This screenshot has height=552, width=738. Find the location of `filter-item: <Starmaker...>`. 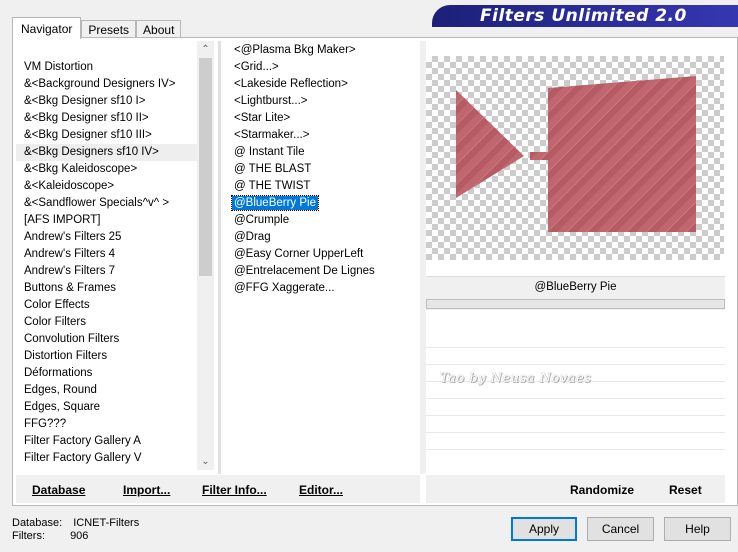

filter-item: <Starmaker...> is located at coordinates (321, 135).